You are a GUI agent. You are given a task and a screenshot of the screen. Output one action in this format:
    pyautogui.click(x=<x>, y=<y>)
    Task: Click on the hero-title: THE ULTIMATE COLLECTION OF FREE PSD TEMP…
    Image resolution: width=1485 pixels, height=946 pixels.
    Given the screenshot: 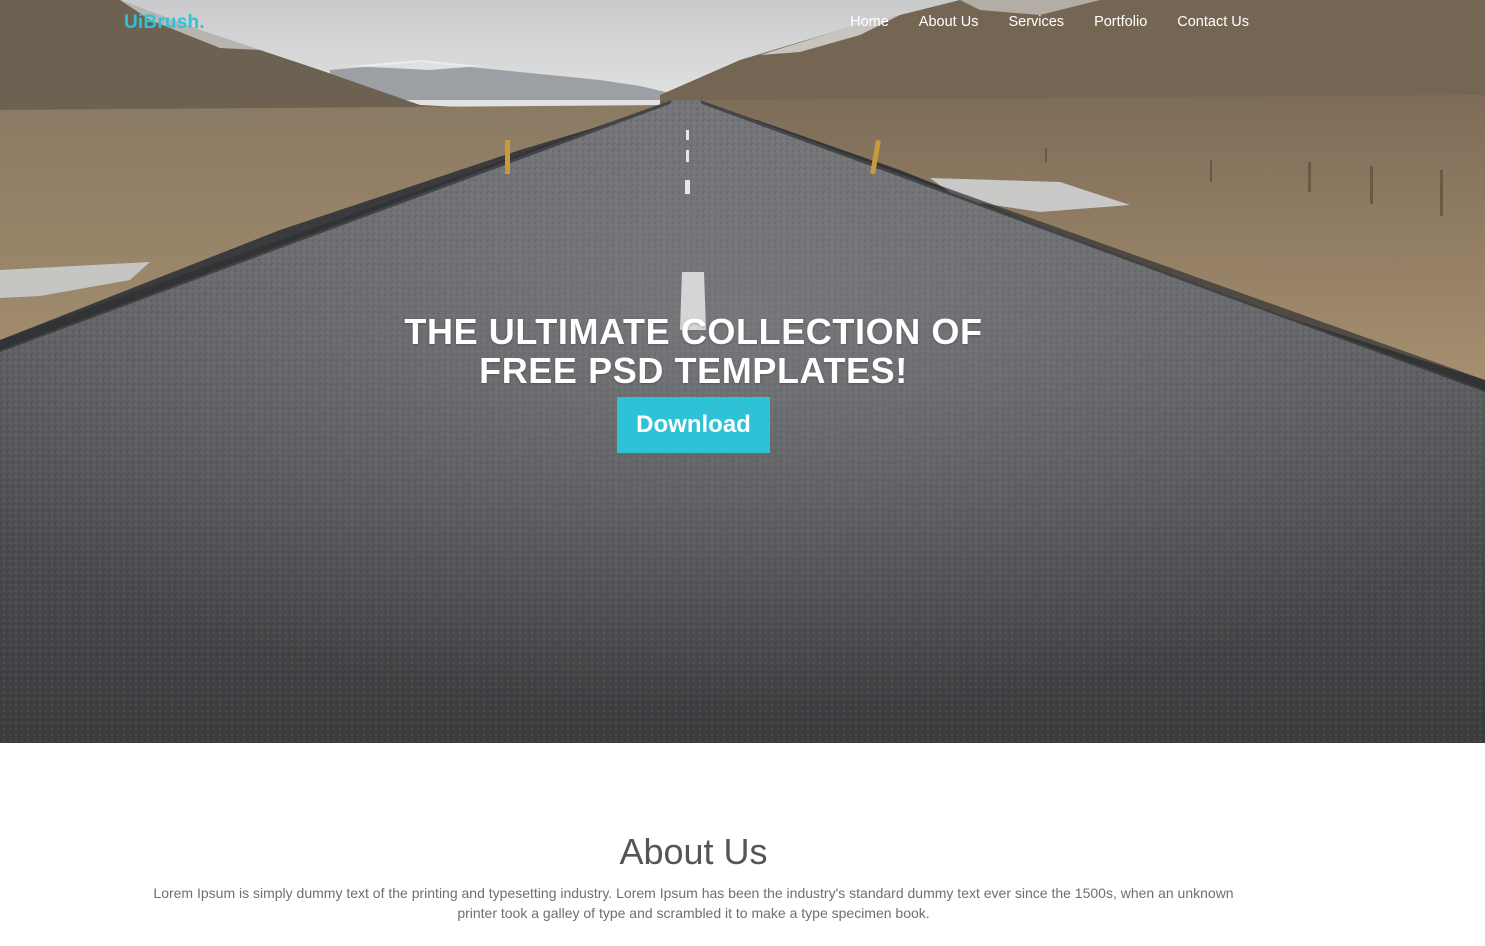 What is the action you would take?
    pyautogui.click(x=693, y=351)
    